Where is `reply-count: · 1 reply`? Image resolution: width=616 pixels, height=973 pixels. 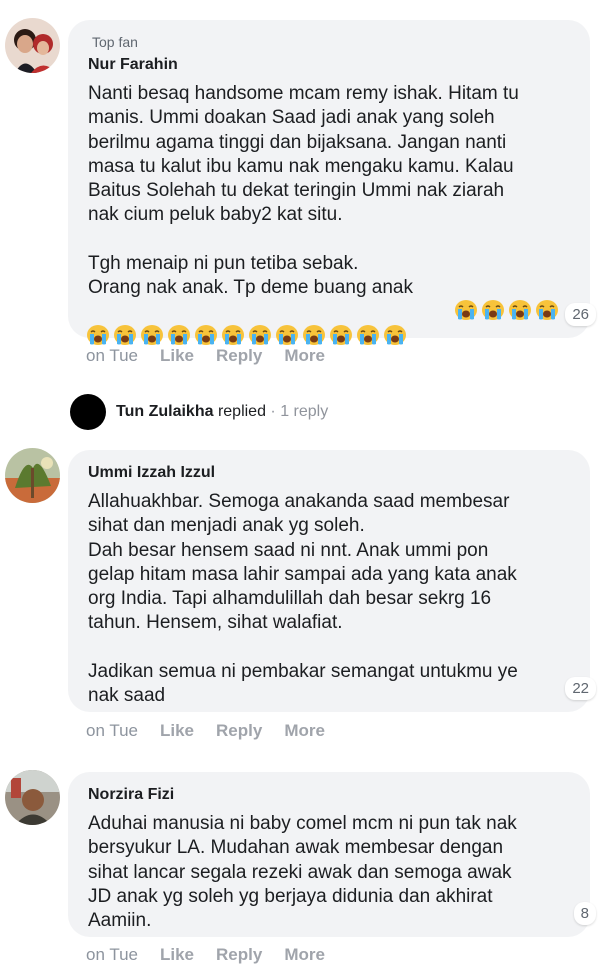 reply-count: · 1 reply is located at coordinates (299, 411).